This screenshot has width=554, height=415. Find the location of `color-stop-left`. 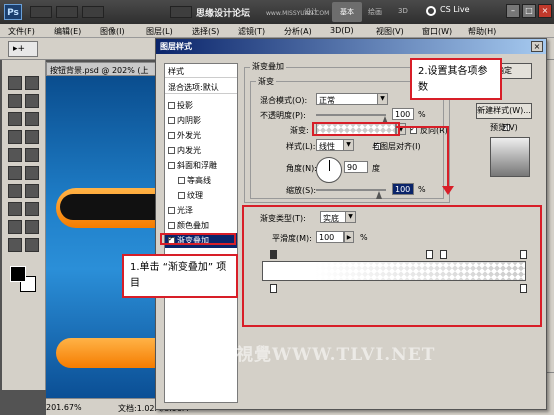

color-stop-left is located at coordinates (273, 288).